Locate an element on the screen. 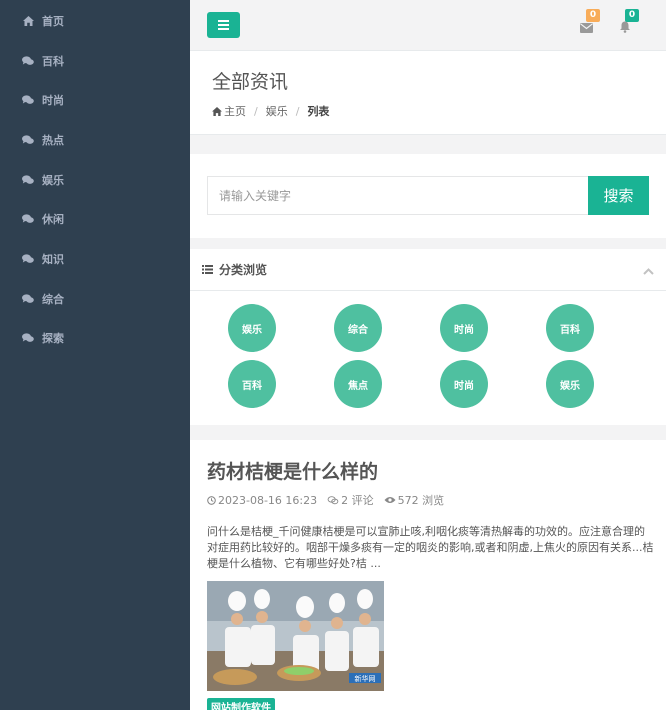 The width and height of the screenshot is (666, 710). collapse-chevron-up-icon is located at coordinates (648, 271).